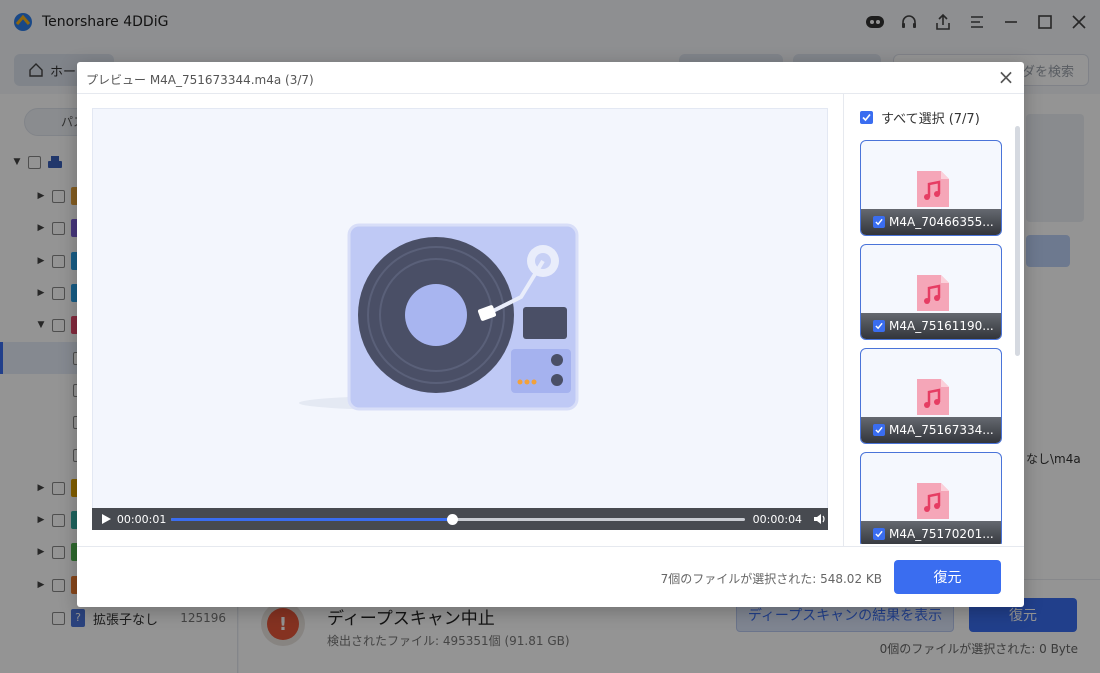  I want to click on audio-player-bar: 00:00:01 00:00:04, so click(460, 519).